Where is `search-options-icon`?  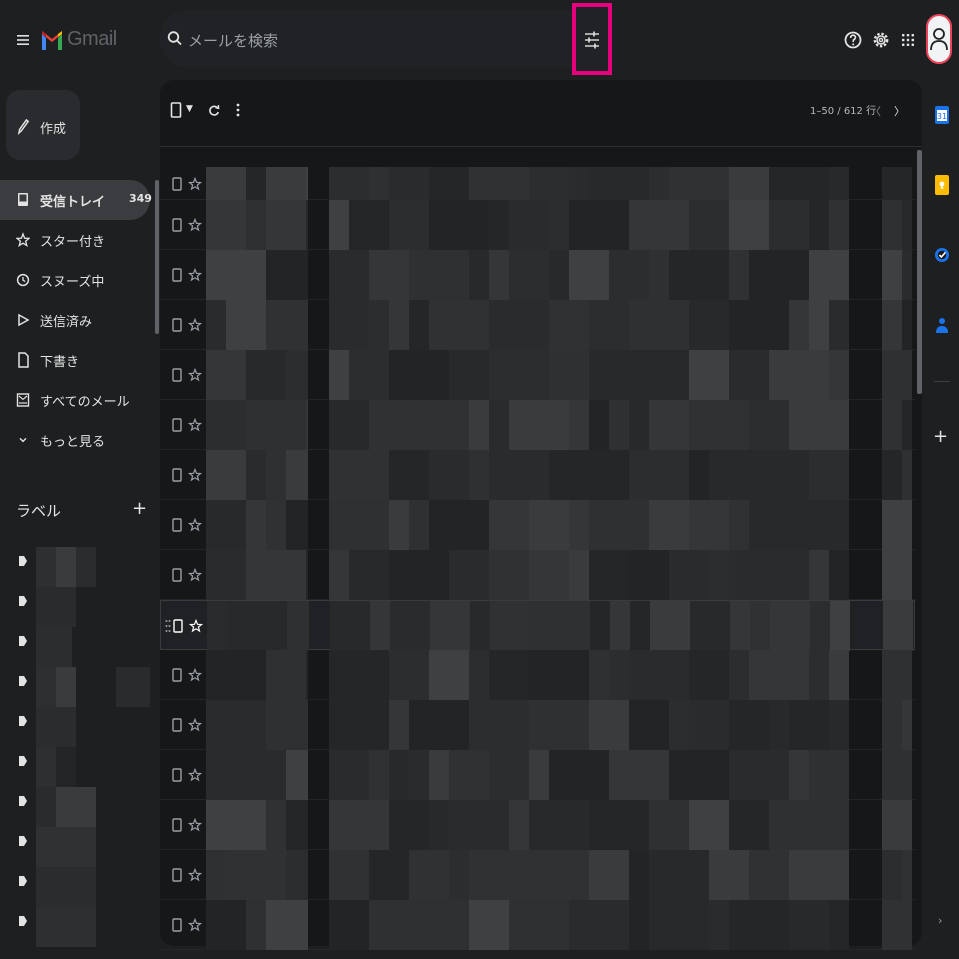
search-options-icon is located at coordinates (592, 40).